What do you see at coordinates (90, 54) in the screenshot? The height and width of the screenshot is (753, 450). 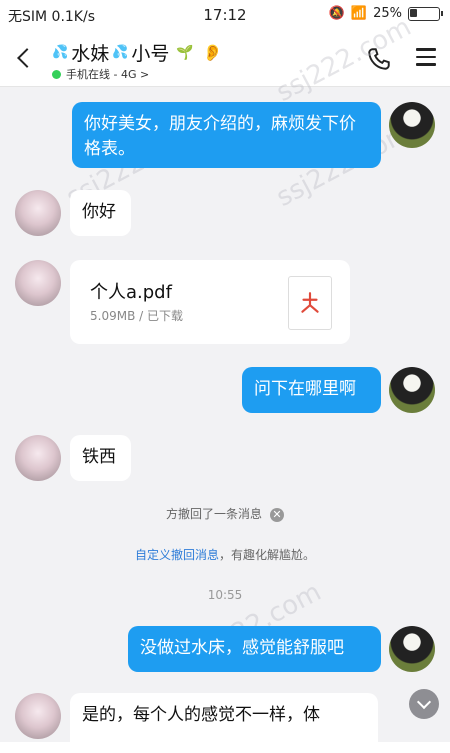 I see `contact-name-part1: 水妹` at bounding box center [90, 54].